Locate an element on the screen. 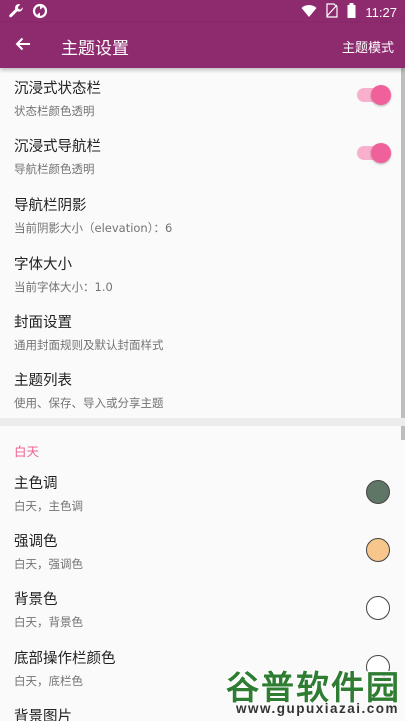 The image size is (405, 721). setting-subtitle: 使用、保存、导入或分享主题 is located at coordinates (89, 403).